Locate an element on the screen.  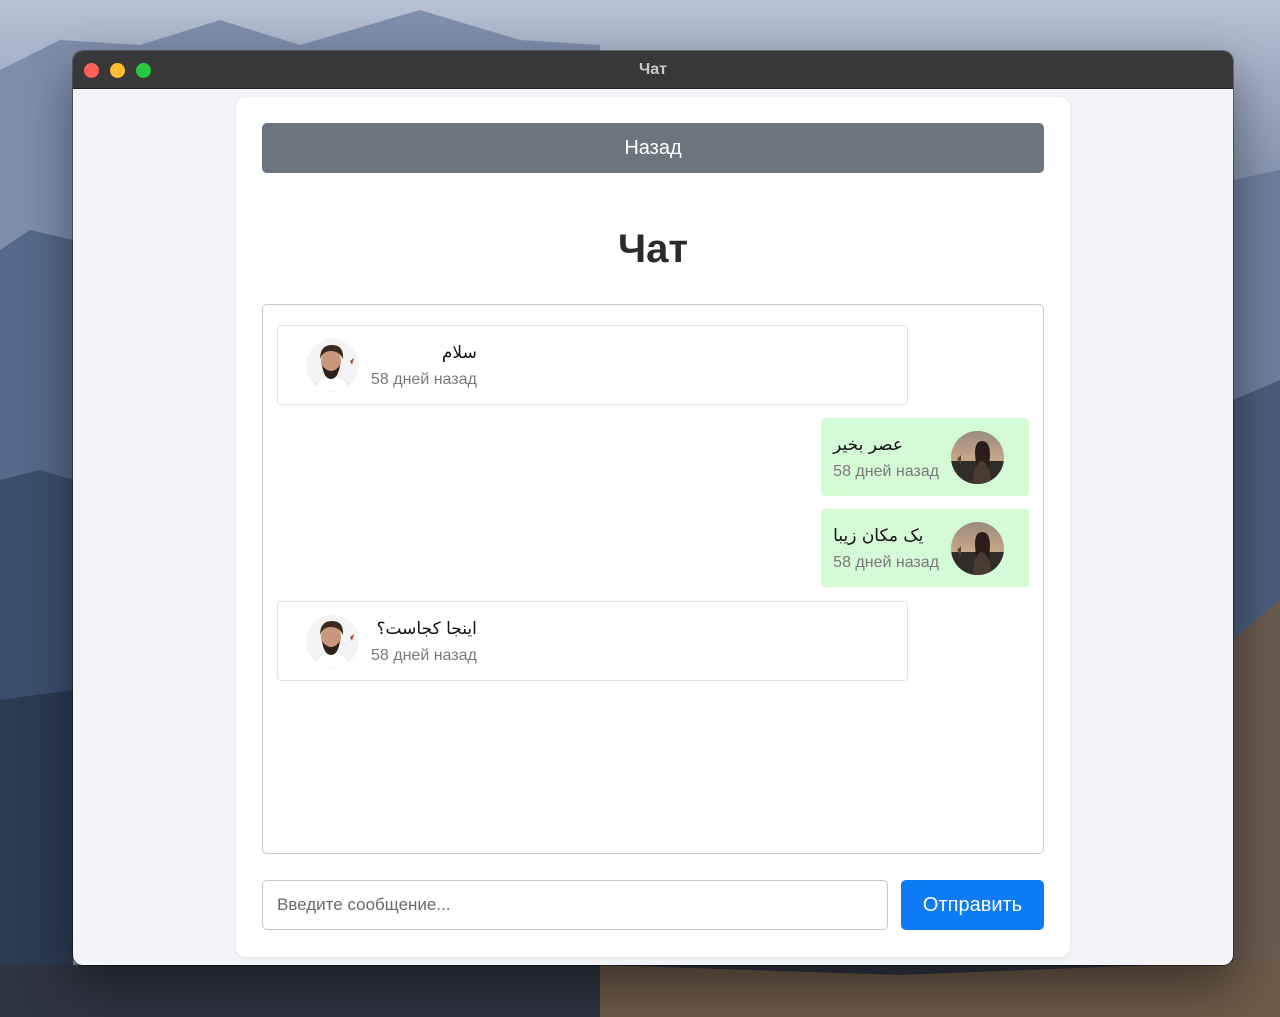
message-incoming: سلام 58 дней назад is located at coordinates (592, 365).